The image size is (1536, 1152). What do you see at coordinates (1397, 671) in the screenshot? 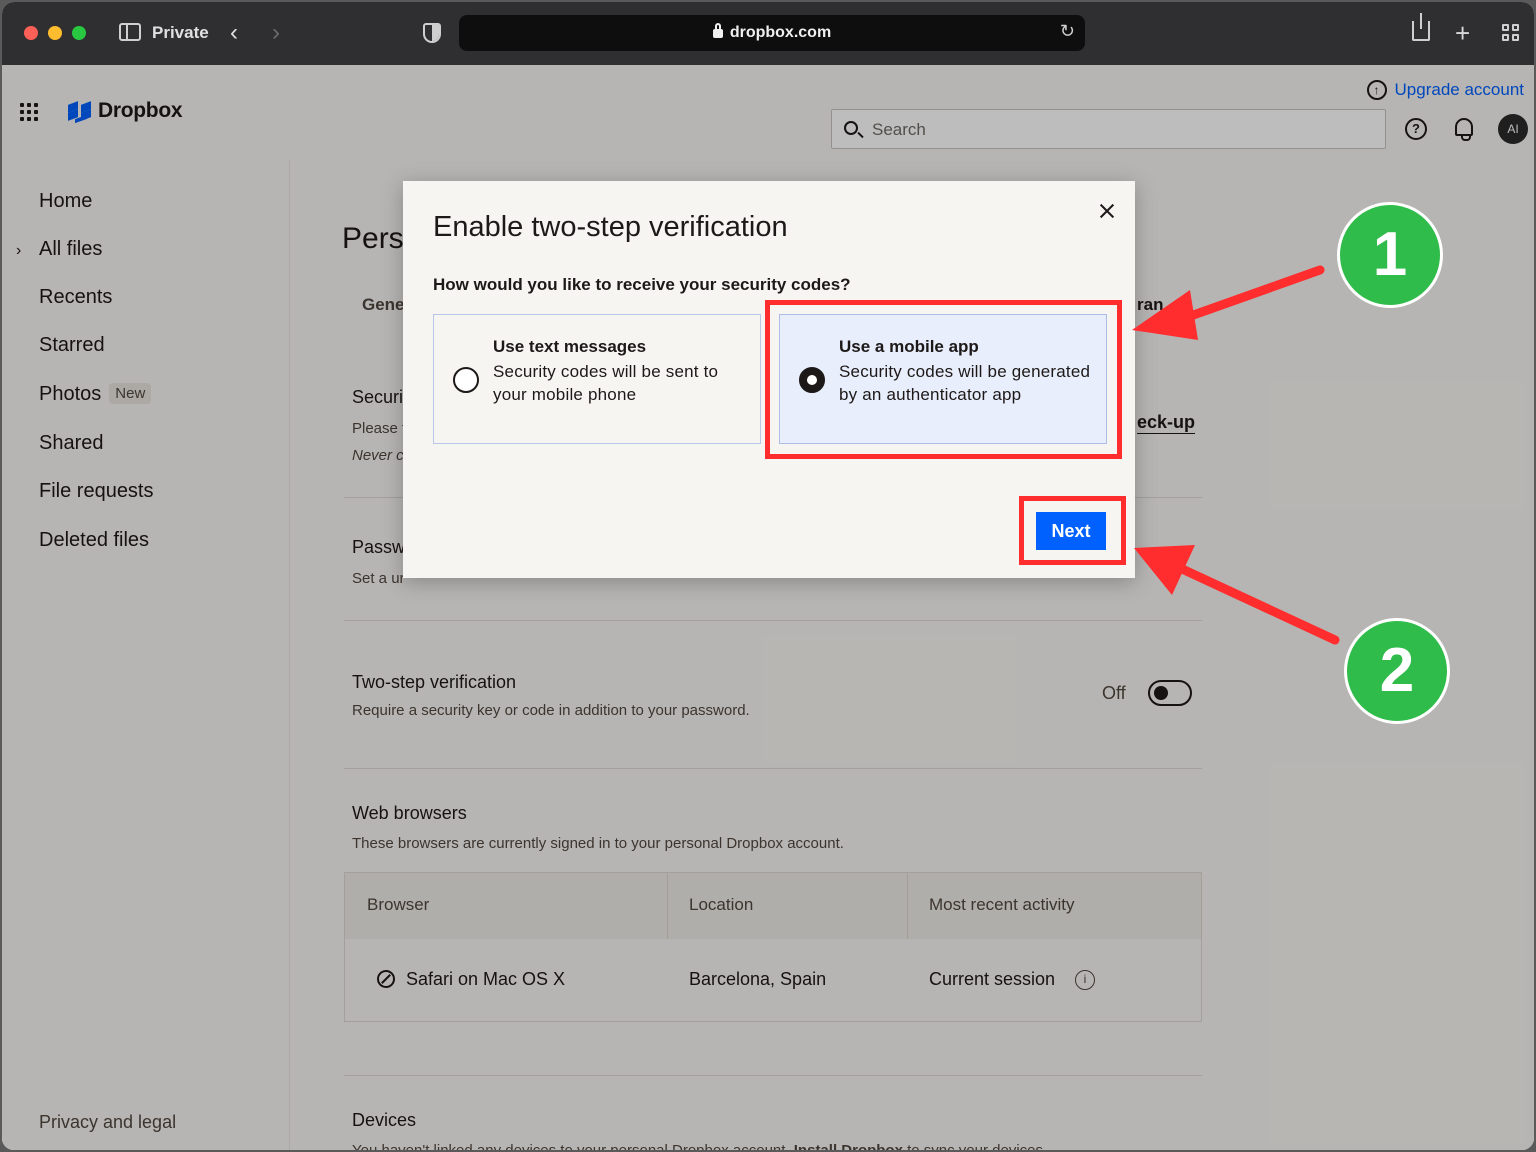
I see `step-2-badge: 2` at bounding box center [1397, 671].